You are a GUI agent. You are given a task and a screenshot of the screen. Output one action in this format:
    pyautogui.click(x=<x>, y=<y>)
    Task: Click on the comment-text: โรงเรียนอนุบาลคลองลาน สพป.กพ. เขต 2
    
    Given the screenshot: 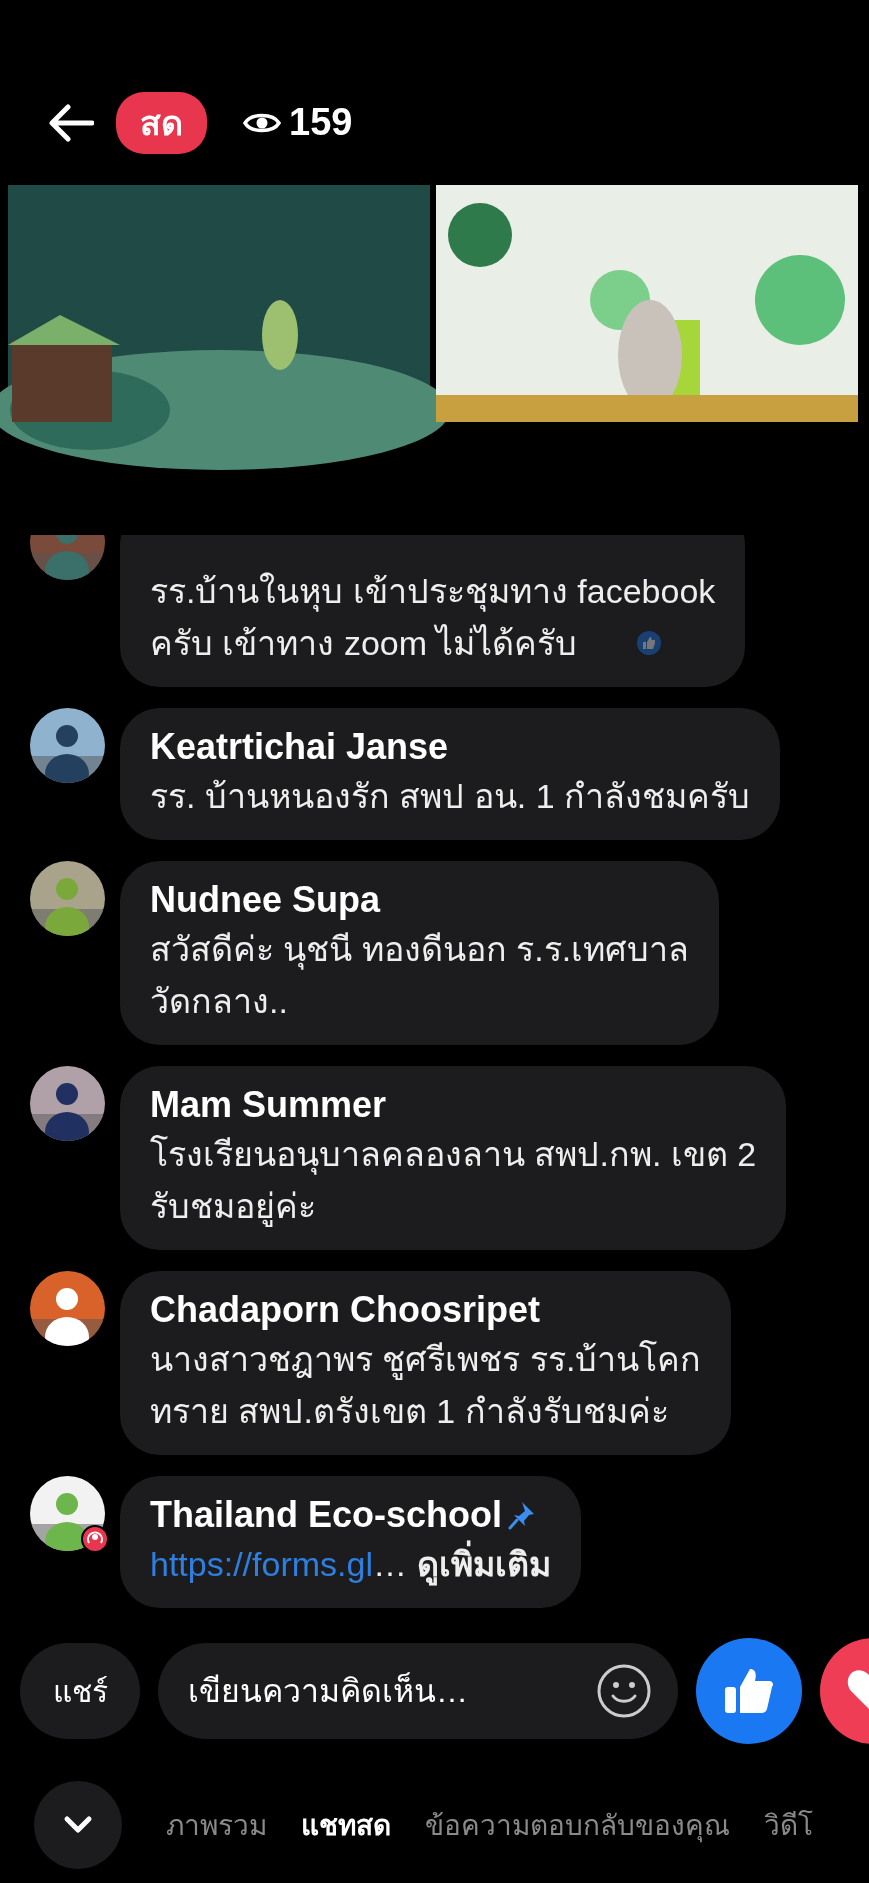 What is the action you would take?
    pyautogui.click(x=453, y=1155)
    